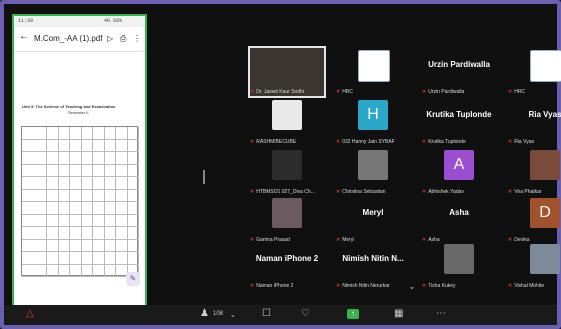  I want to click on participant-name-text: Krutika Tuplonde, so click(447, 142).